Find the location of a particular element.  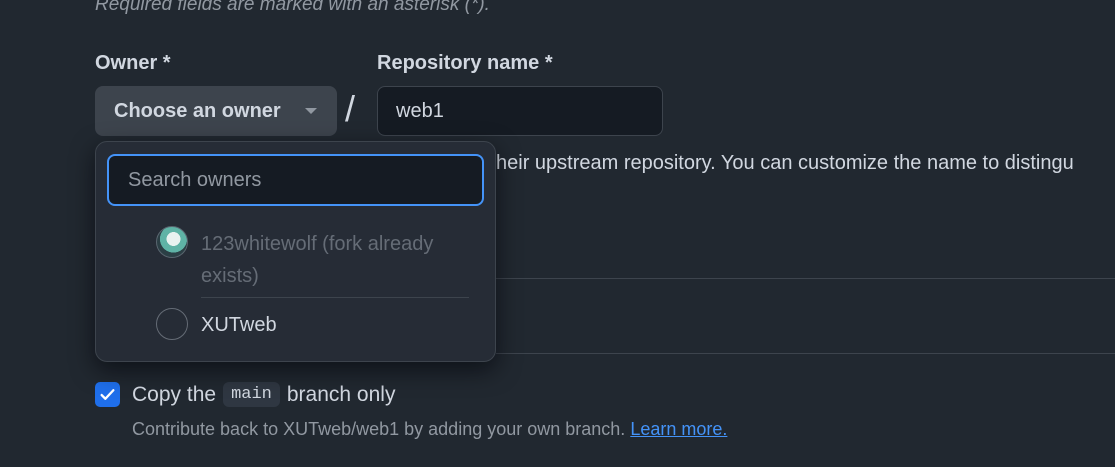

choose-owner-button: Choose an owner is located at coordinates (216, 111).